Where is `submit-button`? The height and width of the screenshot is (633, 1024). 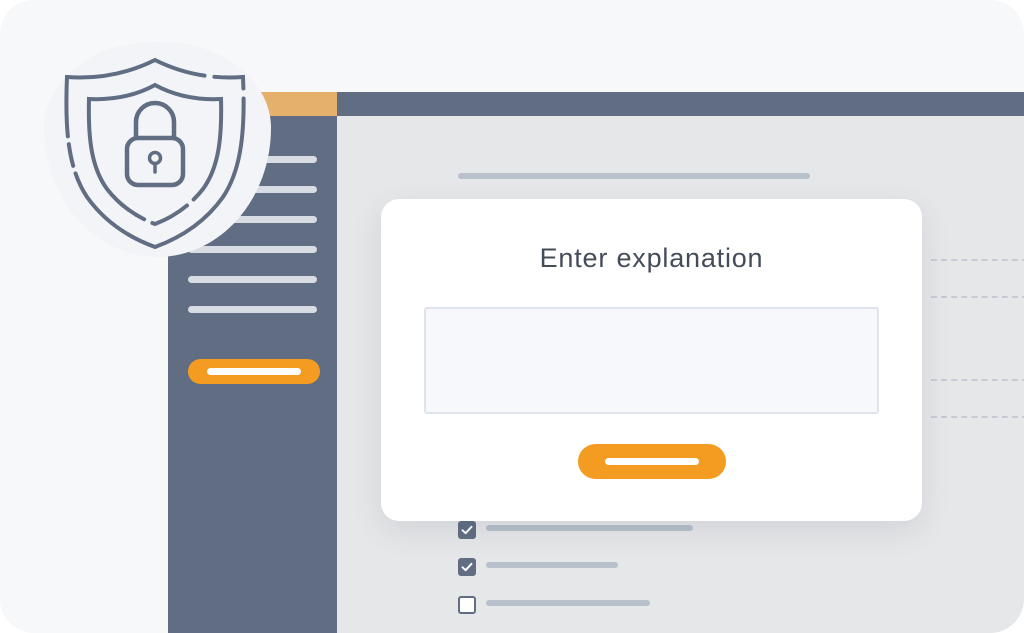 submit-button is located at coordinates (652, 461).